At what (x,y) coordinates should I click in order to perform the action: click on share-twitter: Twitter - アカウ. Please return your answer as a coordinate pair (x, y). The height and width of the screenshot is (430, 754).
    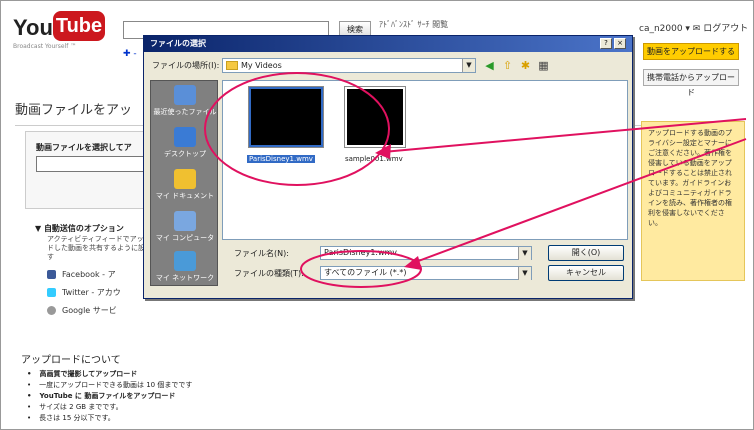
    Looking at the image, I should click on (84, 292).